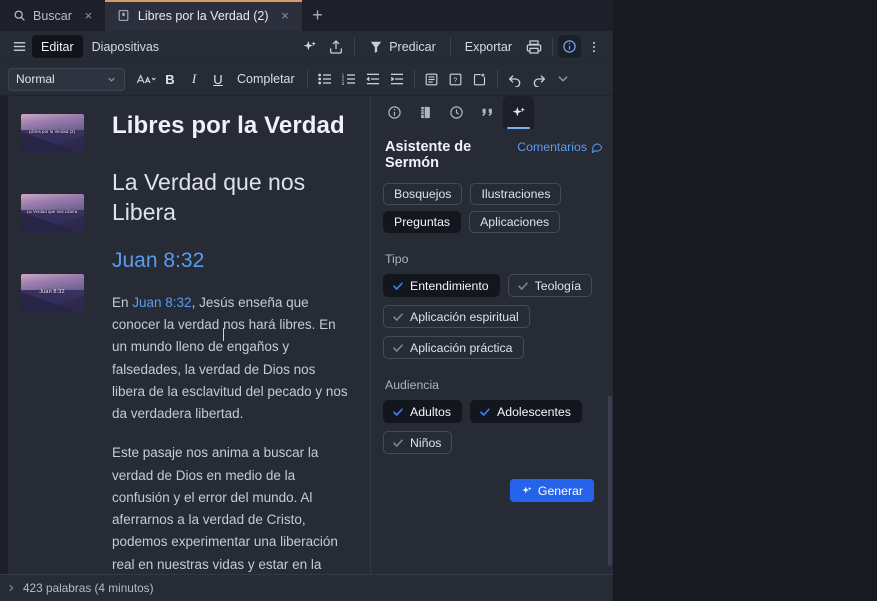 This screenshot has height=601, width=877. I want to click on slide-thumbnail-title: La Verdad que nos Libera, so click(52, 212).